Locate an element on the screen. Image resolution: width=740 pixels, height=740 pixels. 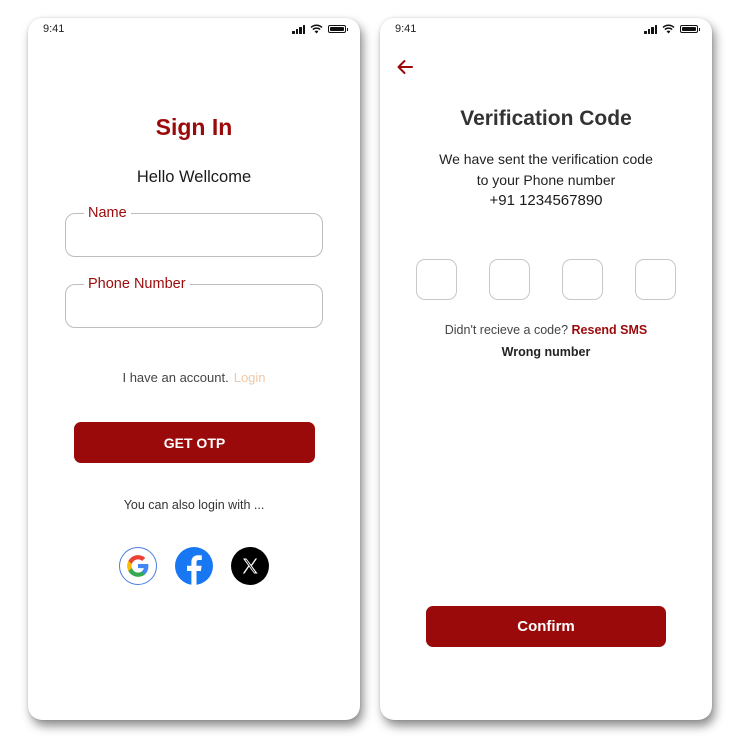
account-text: I have an account. is located at coordinates (175, 377).